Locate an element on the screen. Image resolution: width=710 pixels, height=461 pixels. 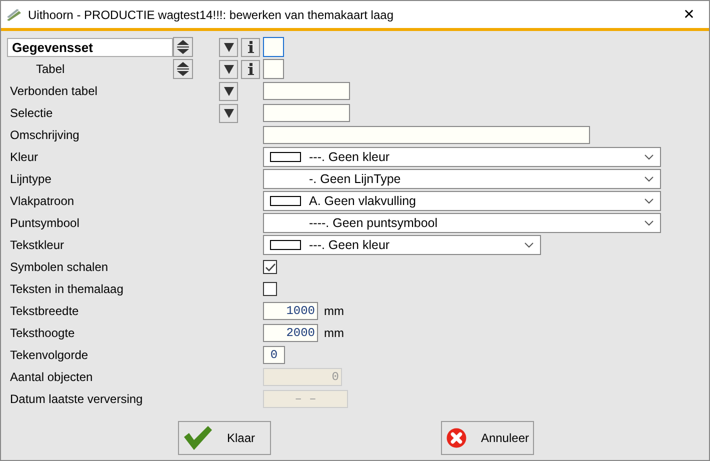
close-button: ✕ is located at coordinates (689, 14).